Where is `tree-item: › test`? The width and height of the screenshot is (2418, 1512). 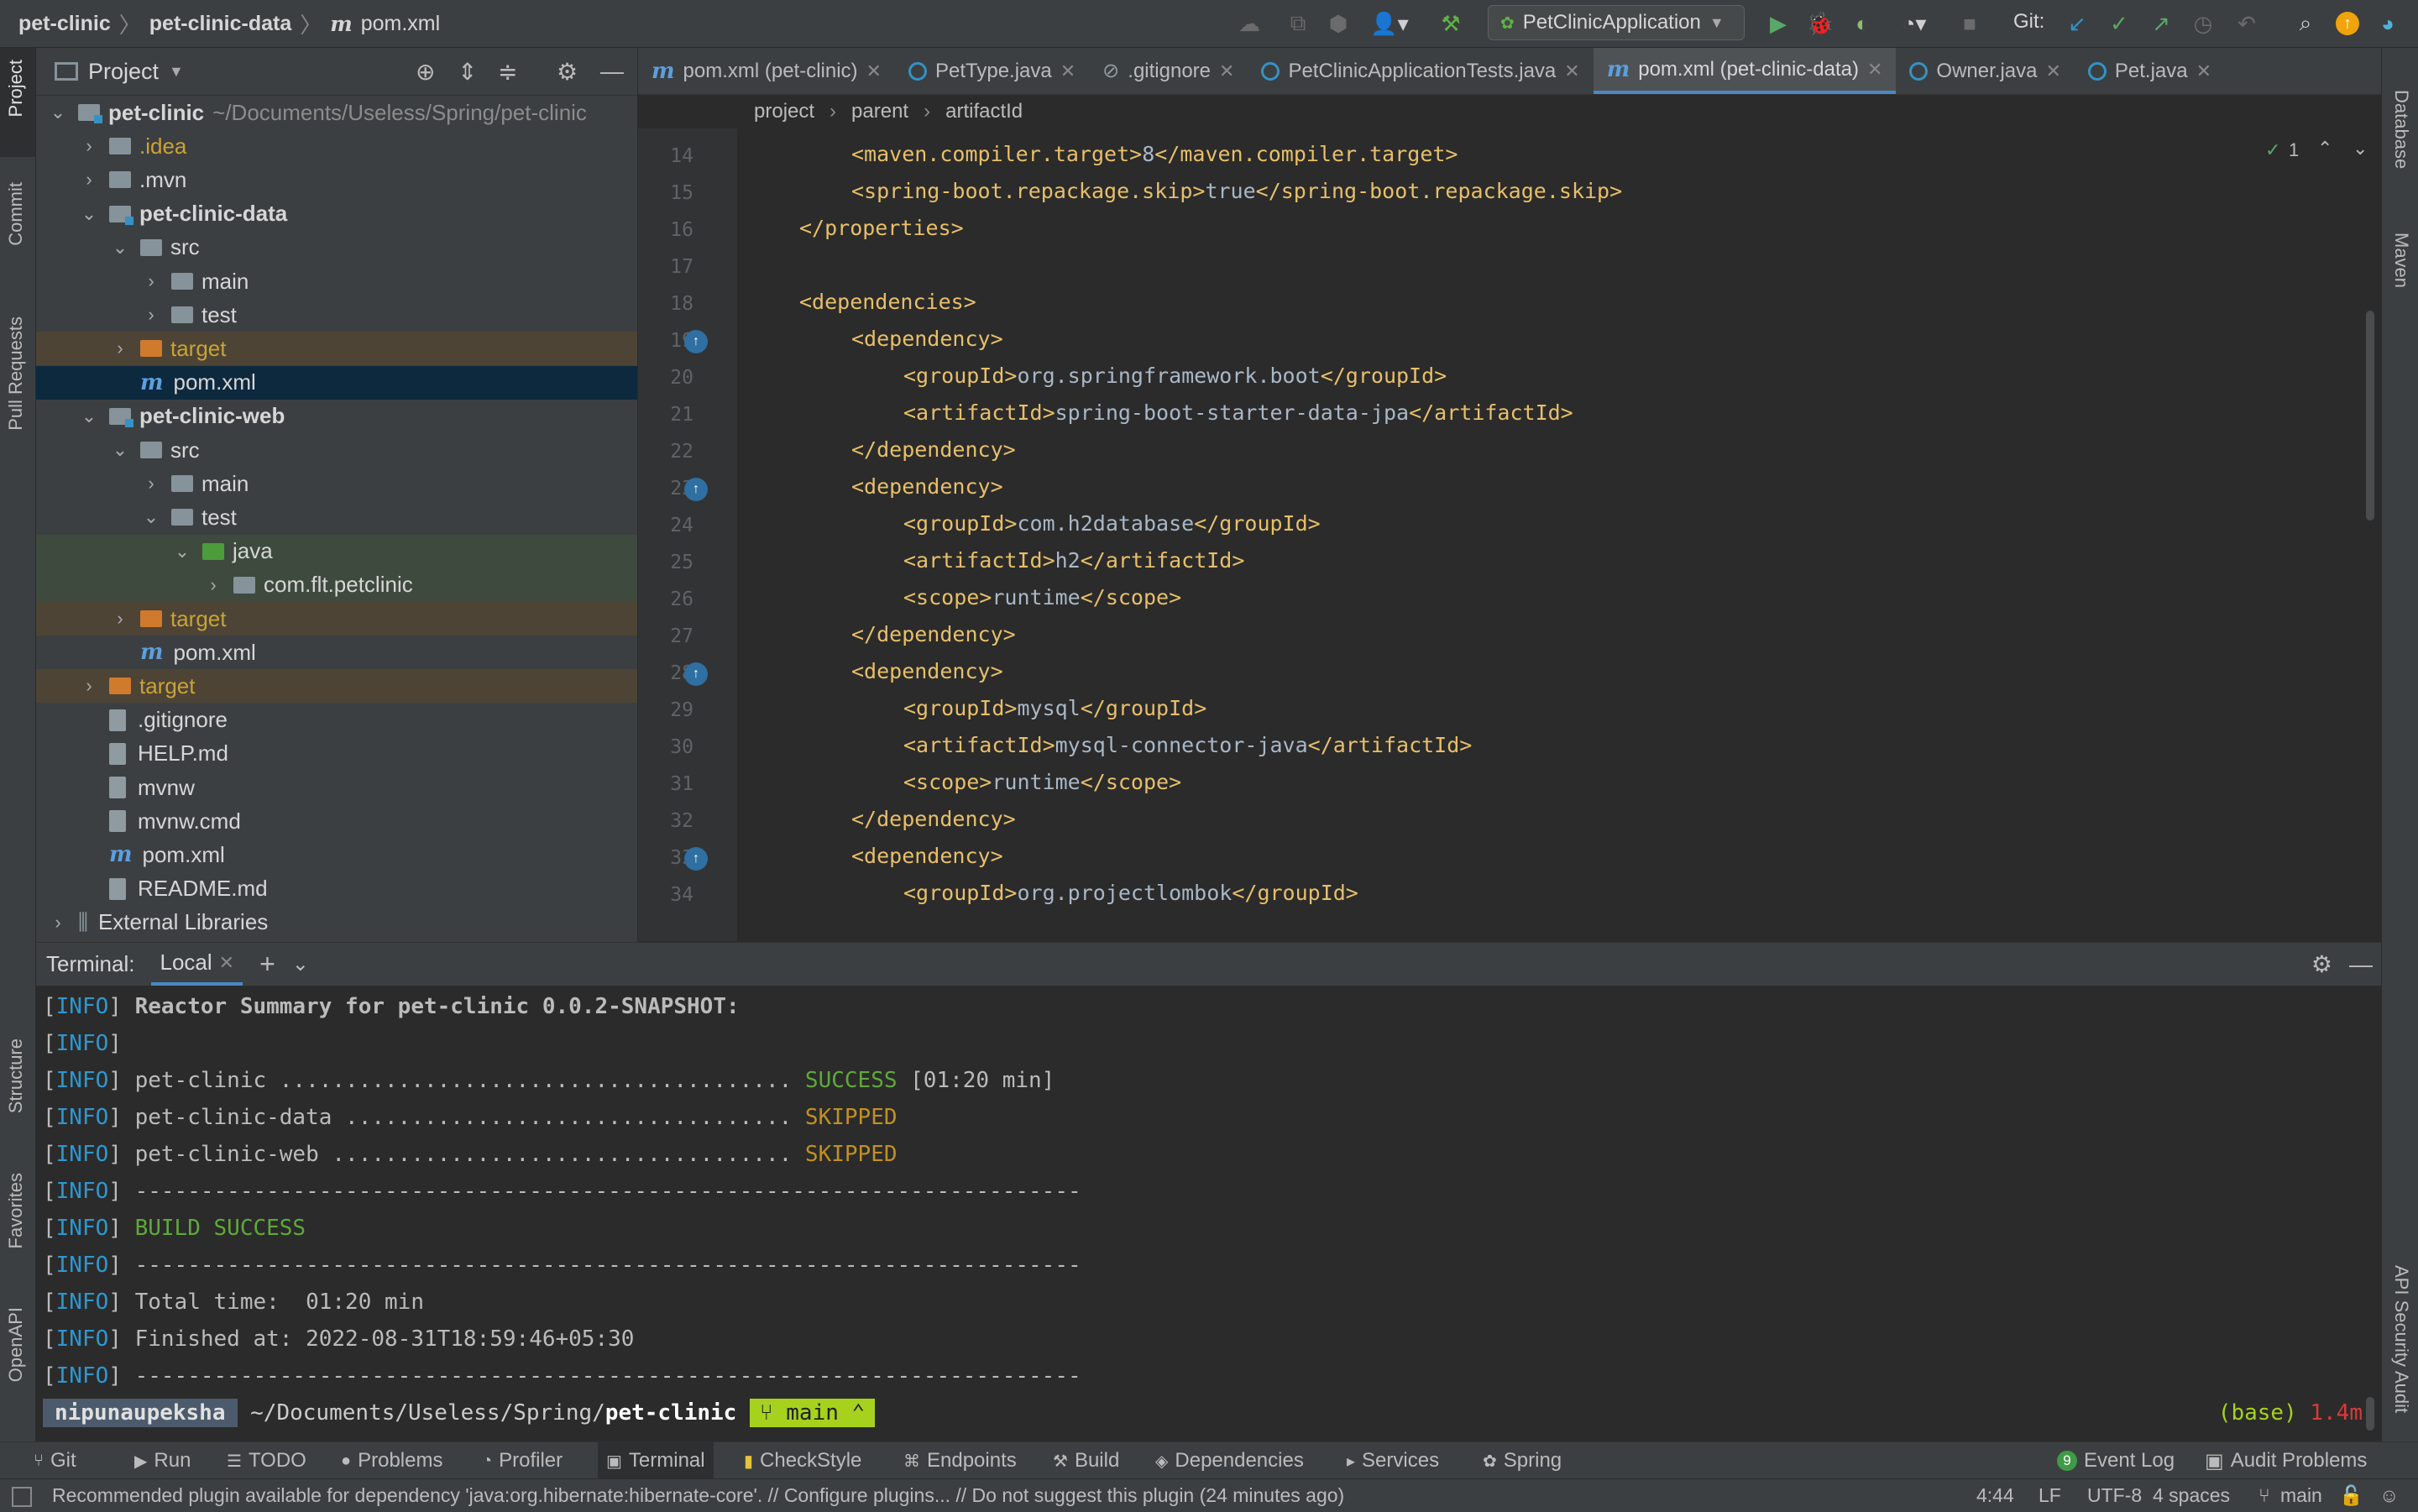 tree-item: › test is located at coordinates (336, 315).